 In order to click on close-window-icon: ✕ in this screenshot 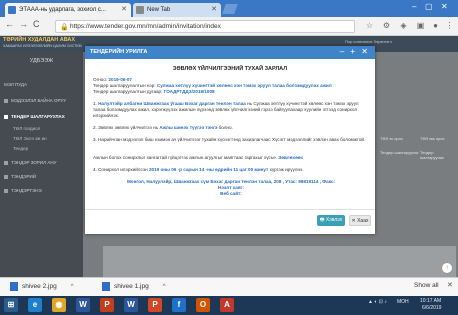, I will do `click(444, 6)`.